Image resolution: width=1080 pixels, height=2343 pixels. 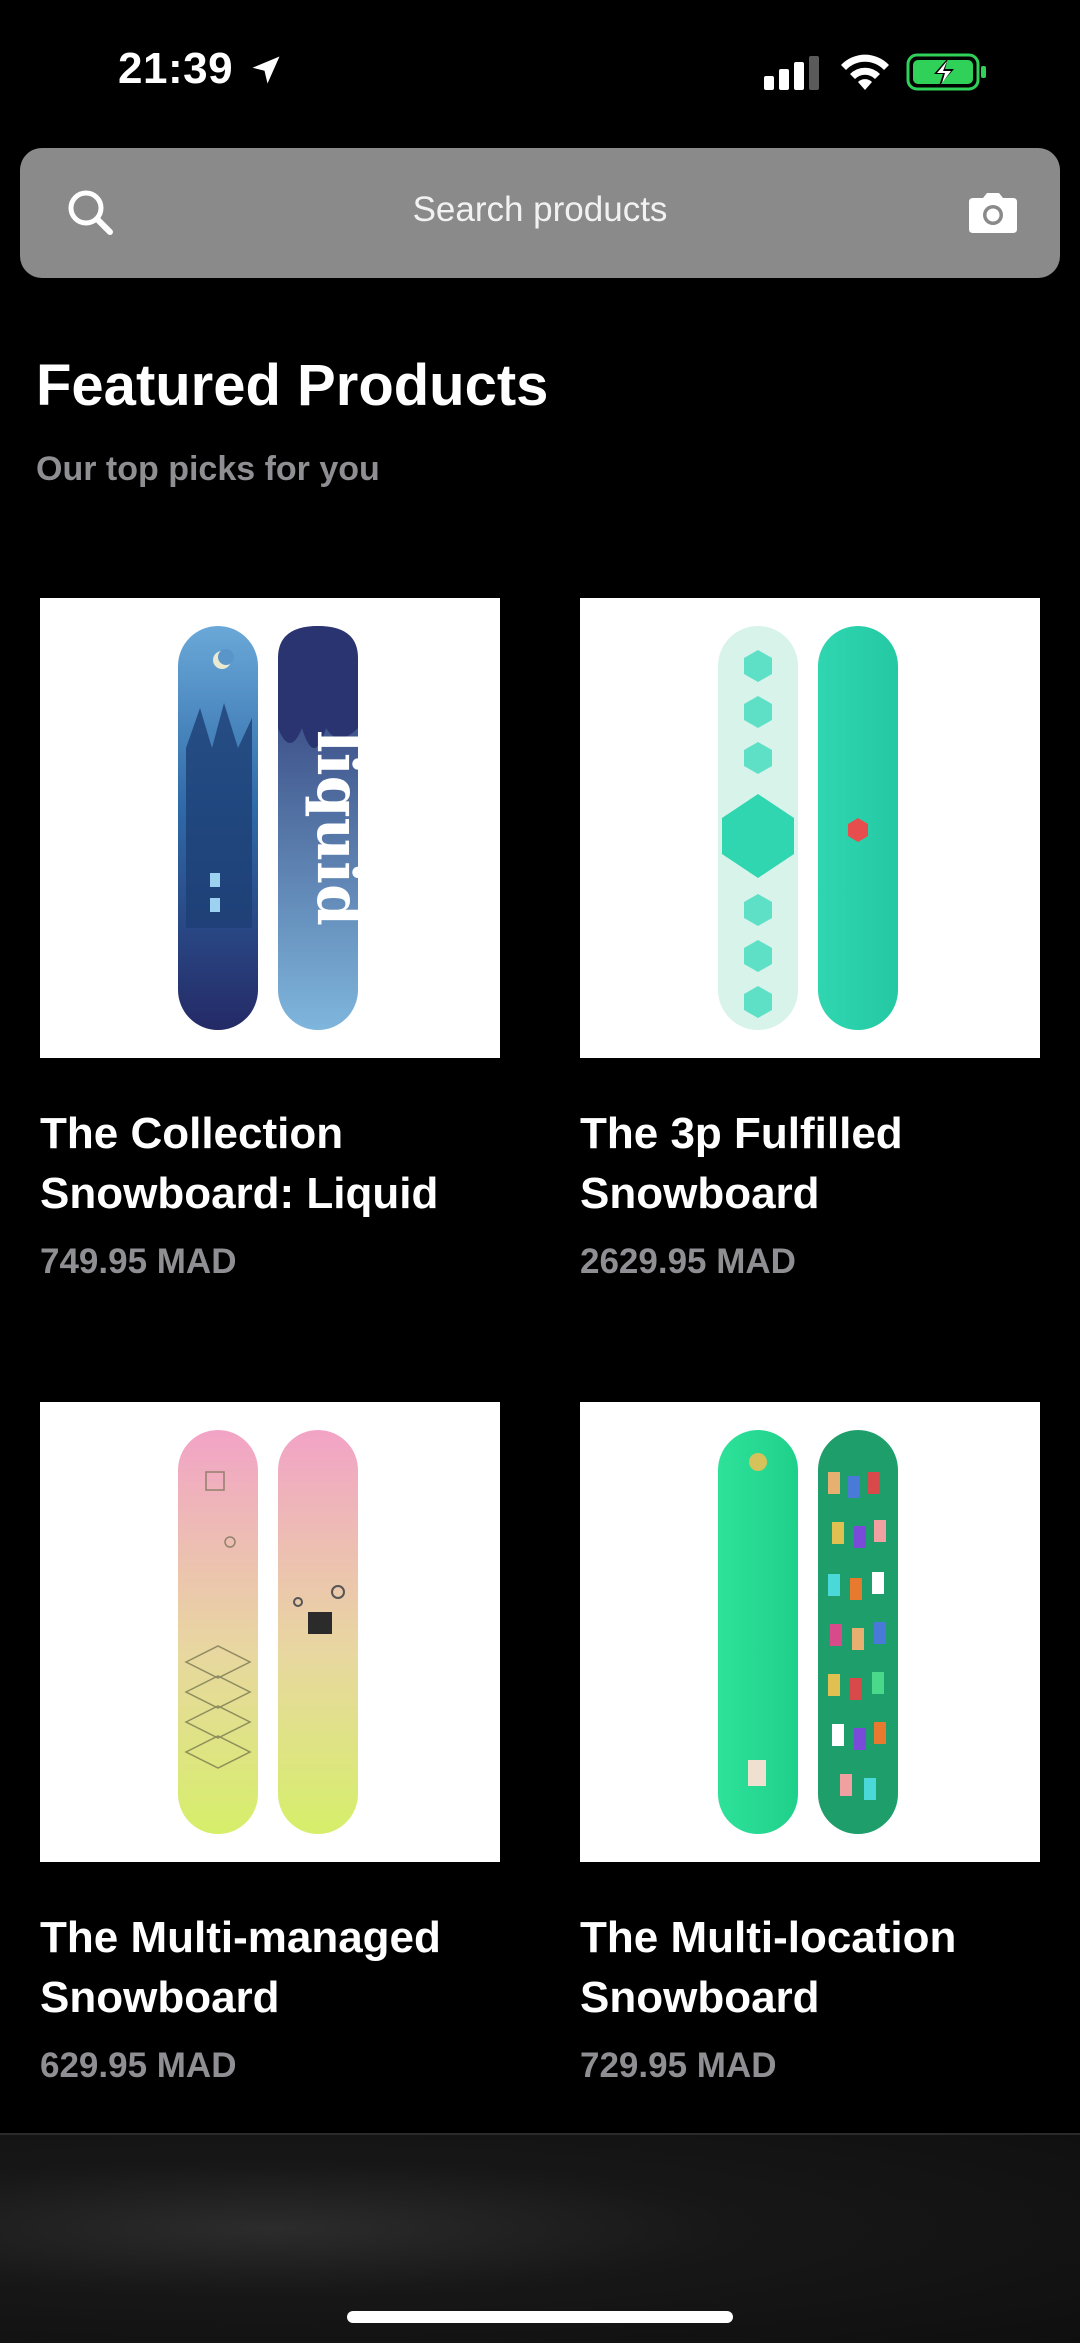 I want to click on product-card: The Multi-location Snowboard 729.95 MAD, so click(x=810, y=1744).